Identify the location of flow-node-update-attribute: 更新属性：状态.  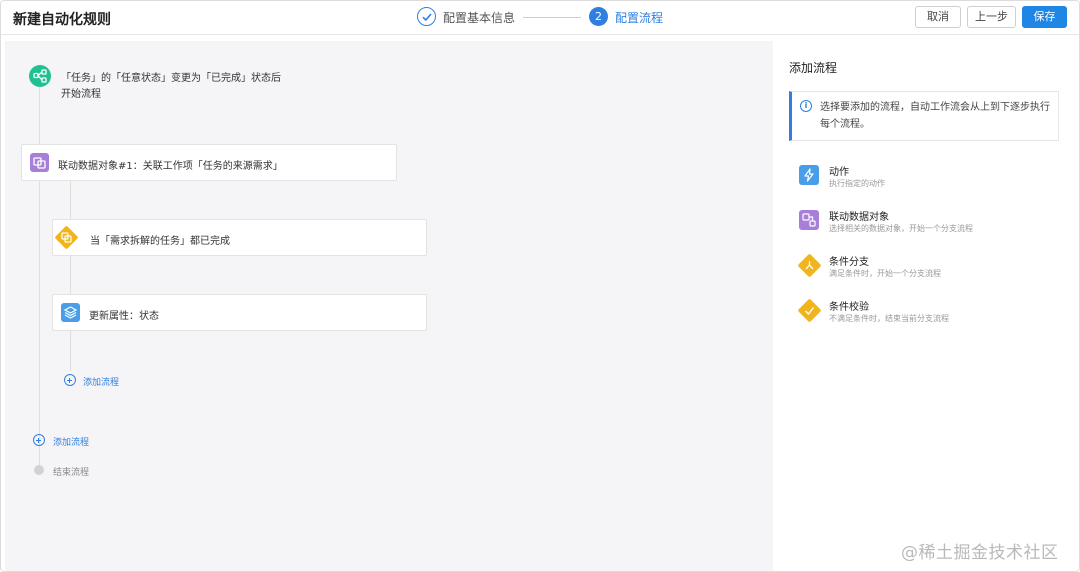
(239, 312).